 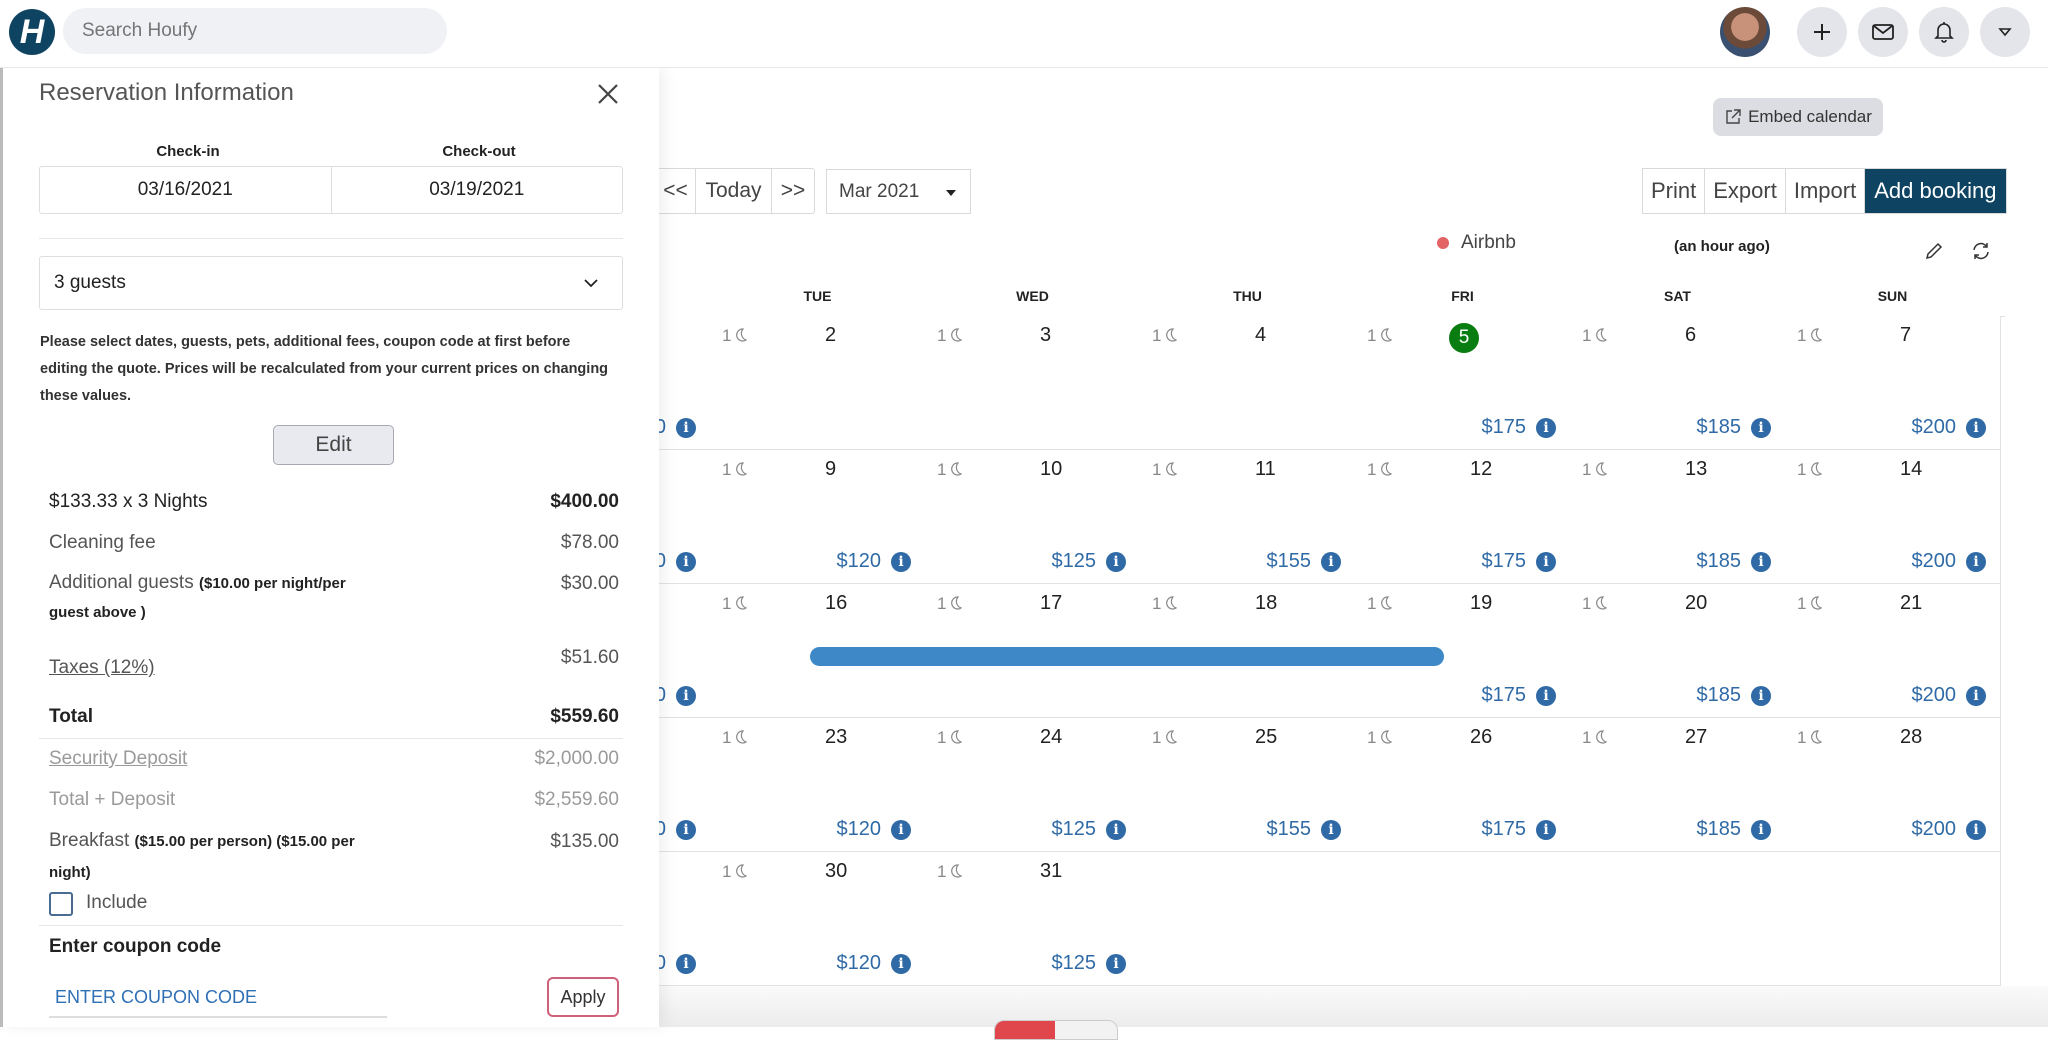 What do you see at coordinates (61, 904) in the screenshot?
I see `include-breakfast-checkbox` at bounding box center [61, 904].